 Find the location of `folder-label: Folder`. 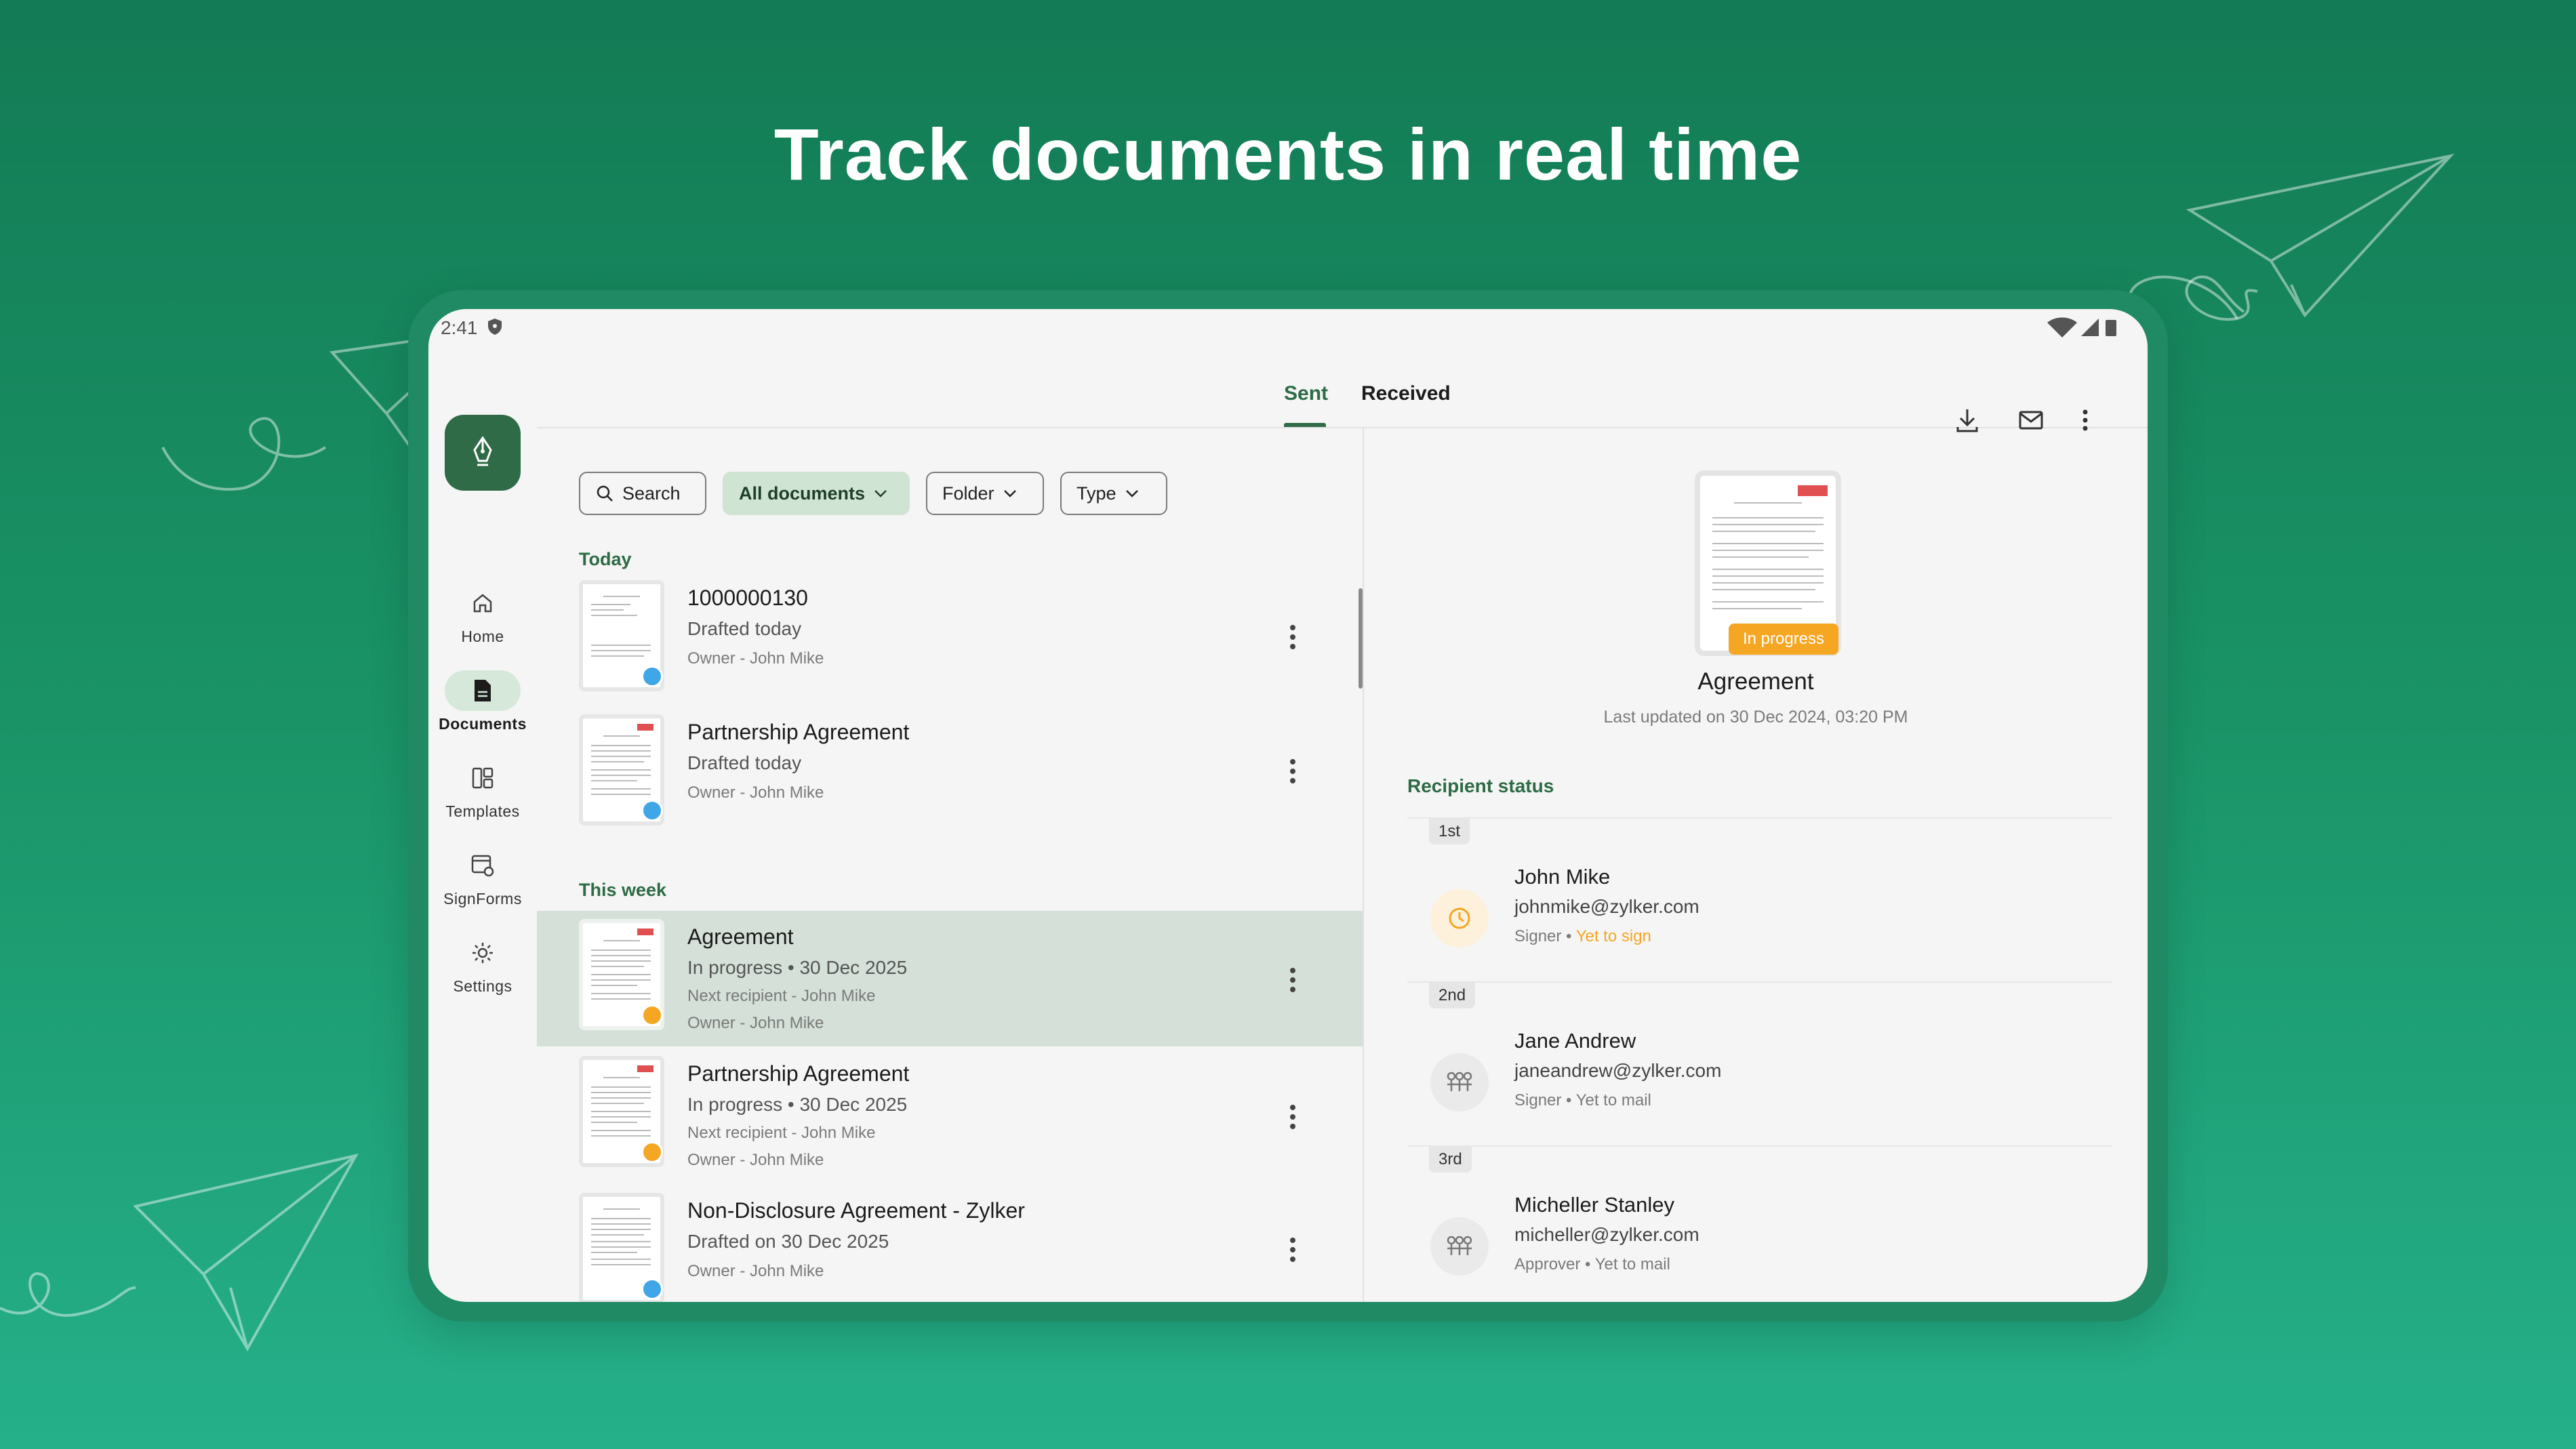

folder-label: Folder is located at coordinates (968, 493).